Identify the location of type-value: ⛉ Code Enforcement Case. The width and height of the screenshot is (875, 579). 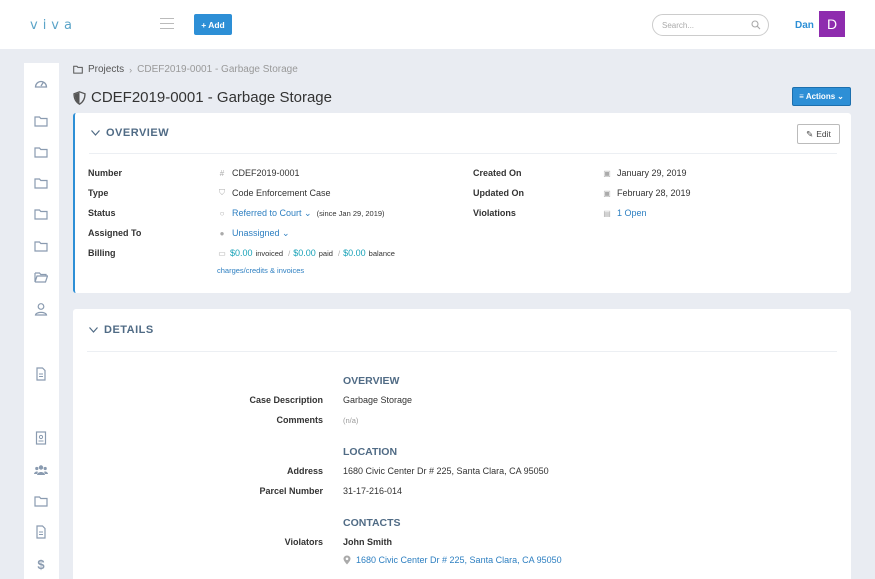
(274, 193).